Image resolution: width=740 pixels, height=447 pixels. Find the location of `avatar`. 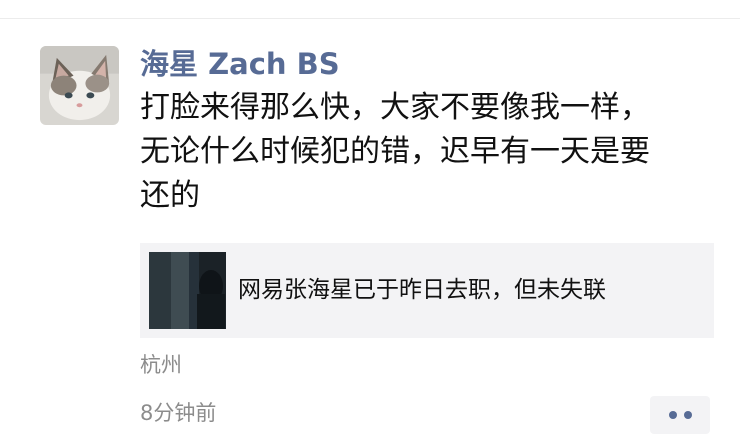

avatar is located at coordinates (79, 85).